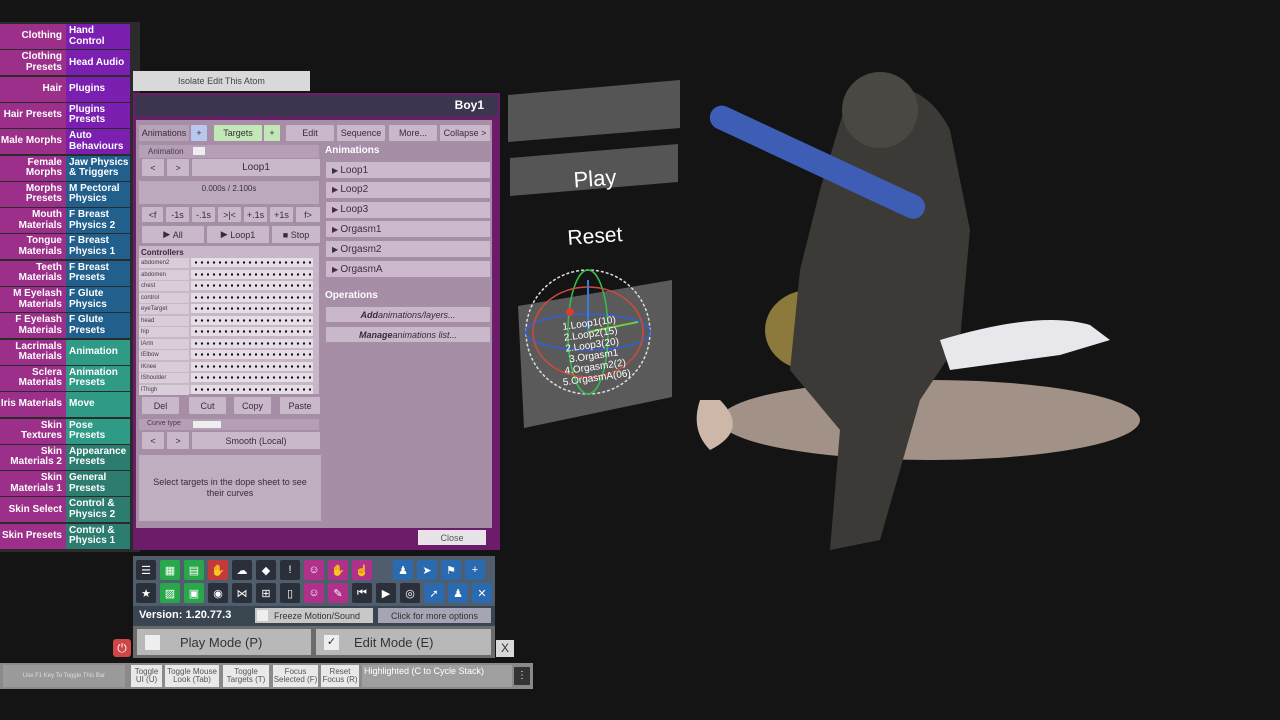  Describe the element at coordinates (152, 214) in the screenshot. I see `scrub-prev-frame: <f` at that location.